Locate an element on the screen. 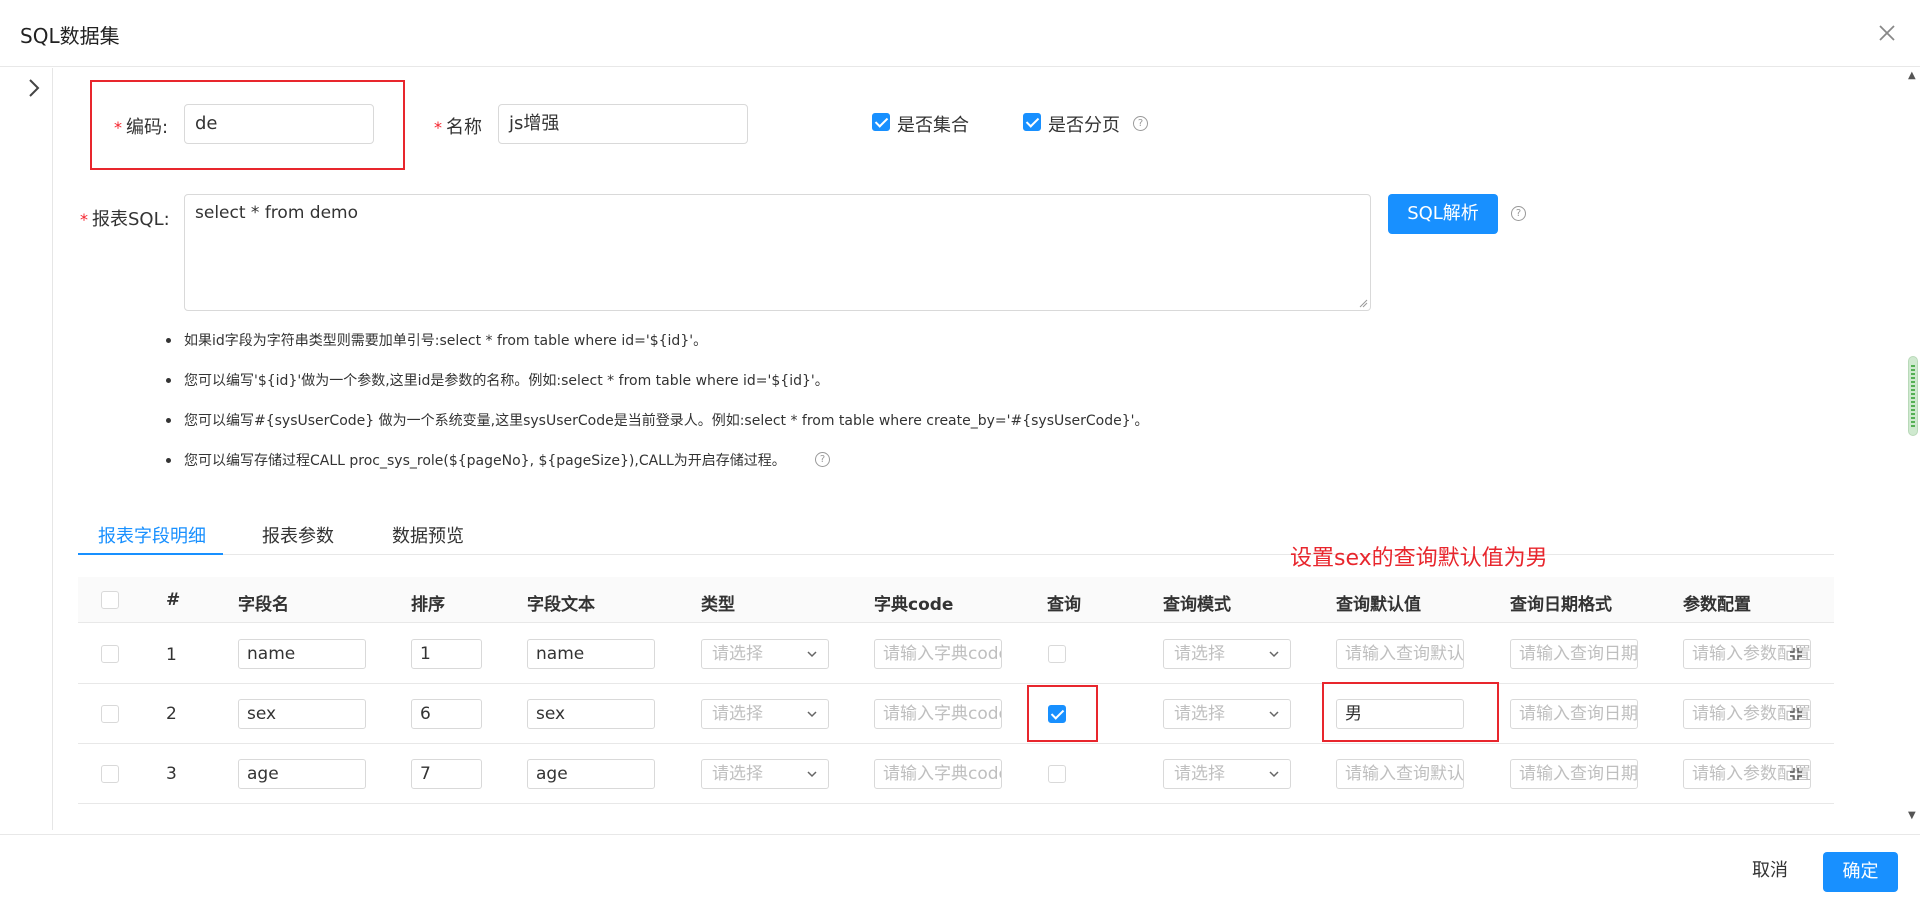 The width and height of the screenshot is (1920, 907). is-collection-checkbox is located at coordinates (881, 122).